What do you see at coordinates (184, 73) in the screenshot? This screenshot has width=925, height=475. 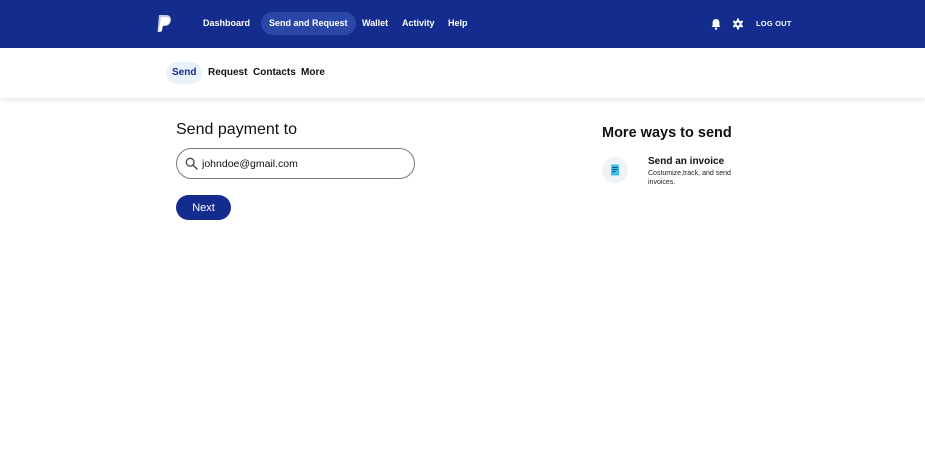 I see `tab-send: Send` at bounding box center [184, 73].